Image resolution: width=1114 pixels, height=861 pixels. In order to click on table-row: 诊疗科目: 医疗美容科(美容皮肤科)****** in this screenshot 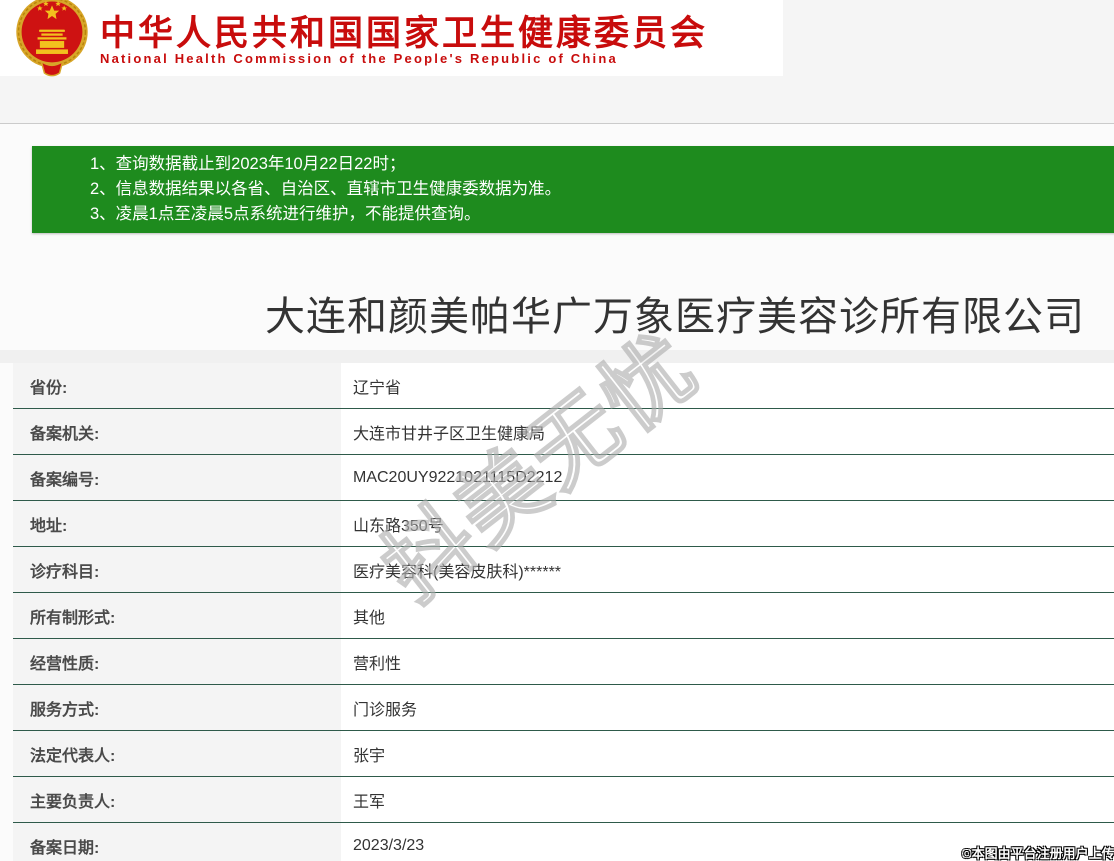, I will do `click(563, 570)`.